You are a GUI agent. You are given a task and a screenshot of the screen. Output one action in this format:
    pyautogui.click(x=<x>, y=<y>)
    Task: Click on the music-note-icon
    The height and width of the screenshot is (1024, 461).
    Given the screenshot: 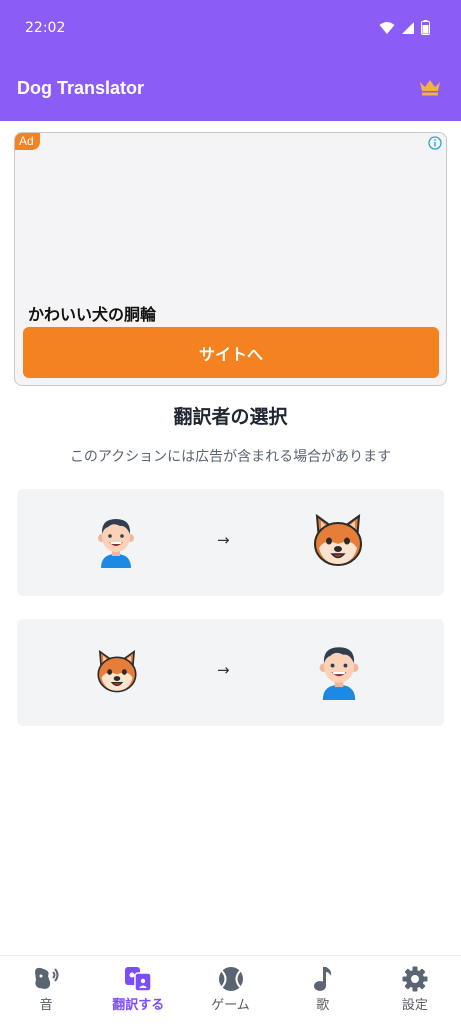 What is the action you would take?
    pyautogui.click(x=322, y=979)
    